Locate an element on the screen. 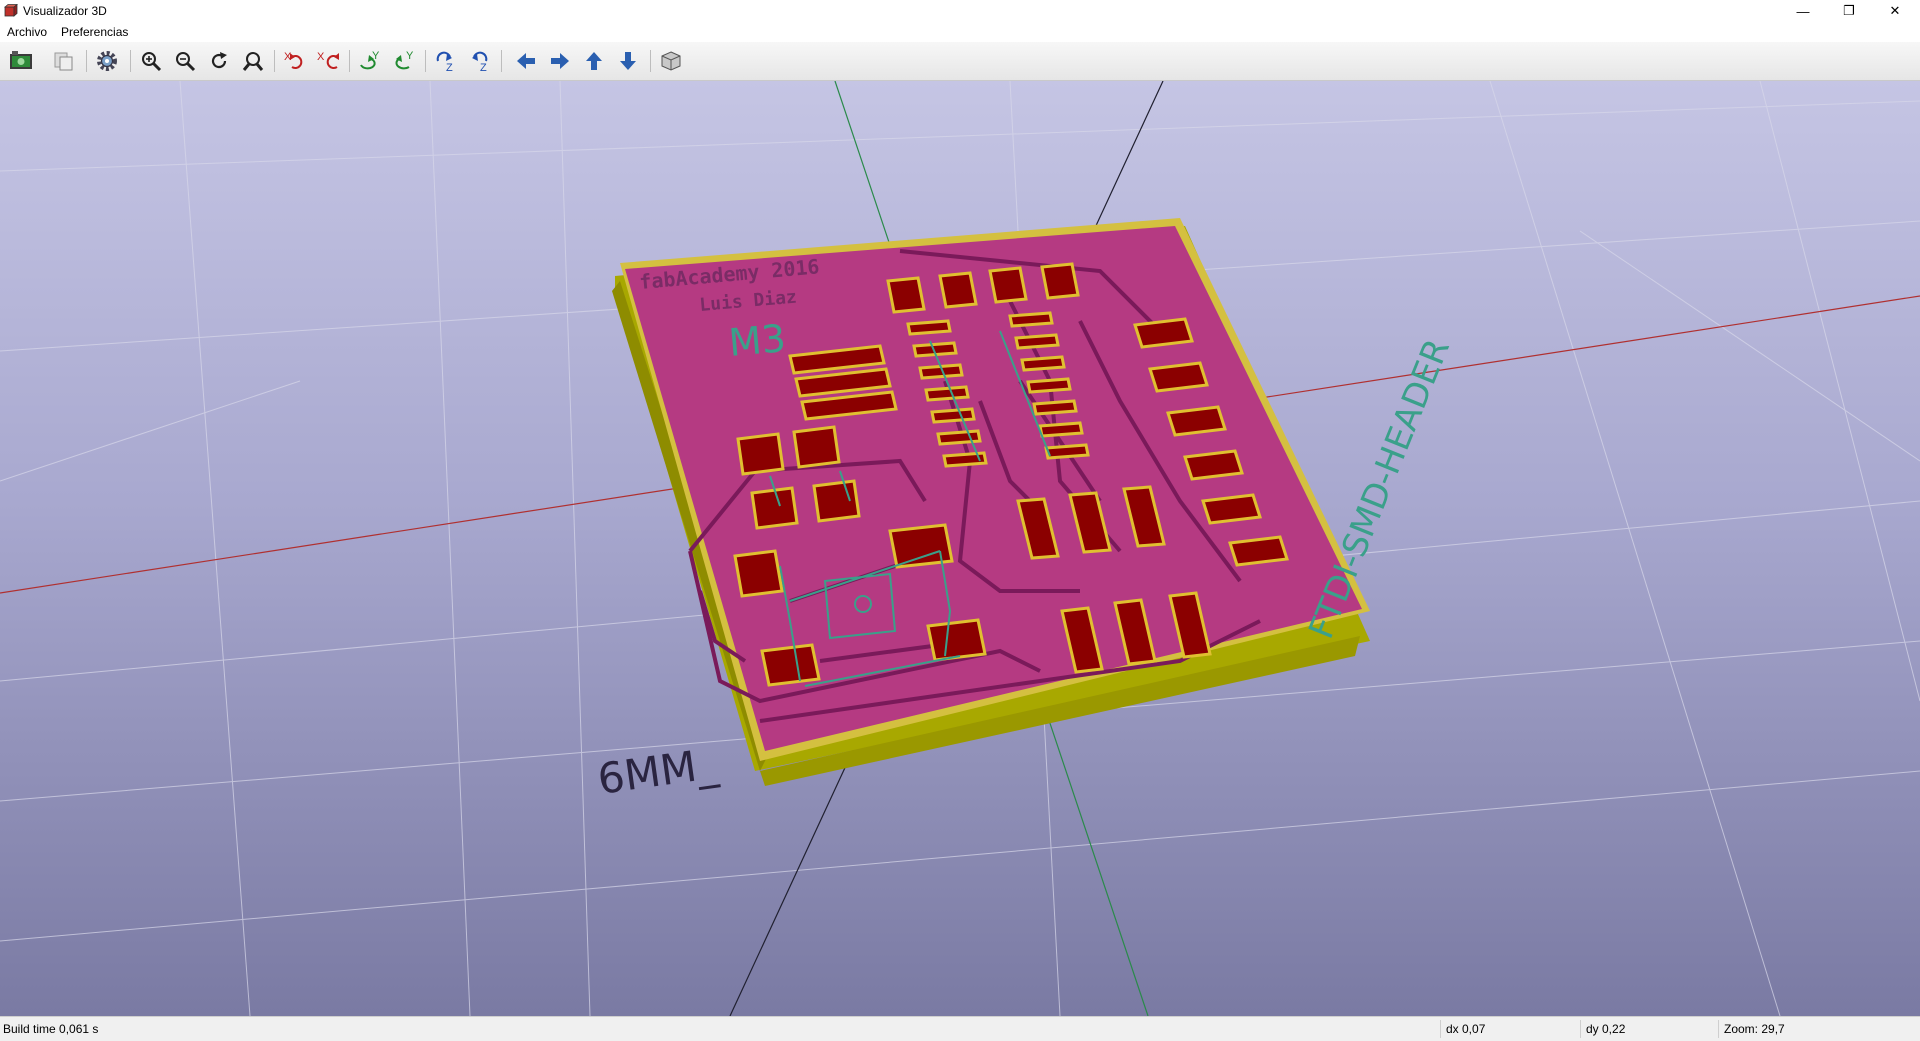  silk-text-m3: M3 is located at coordinates (757, 340).